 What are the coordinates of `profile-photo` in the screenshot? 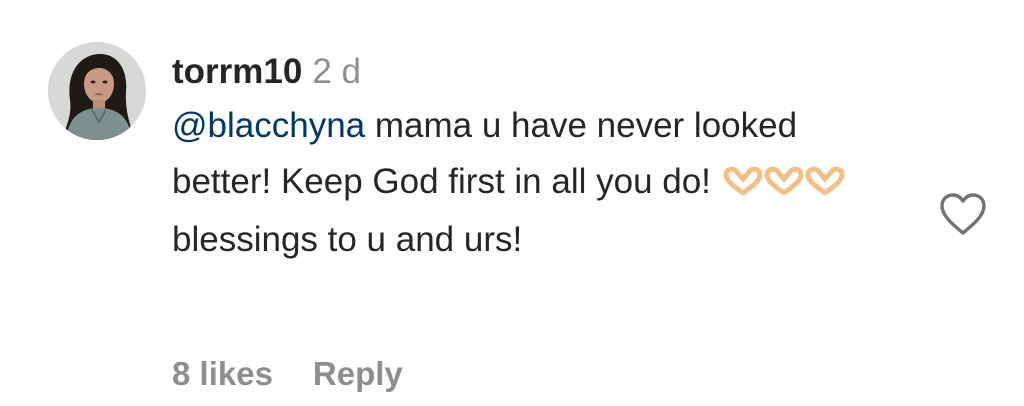 It's located at (97, 91).